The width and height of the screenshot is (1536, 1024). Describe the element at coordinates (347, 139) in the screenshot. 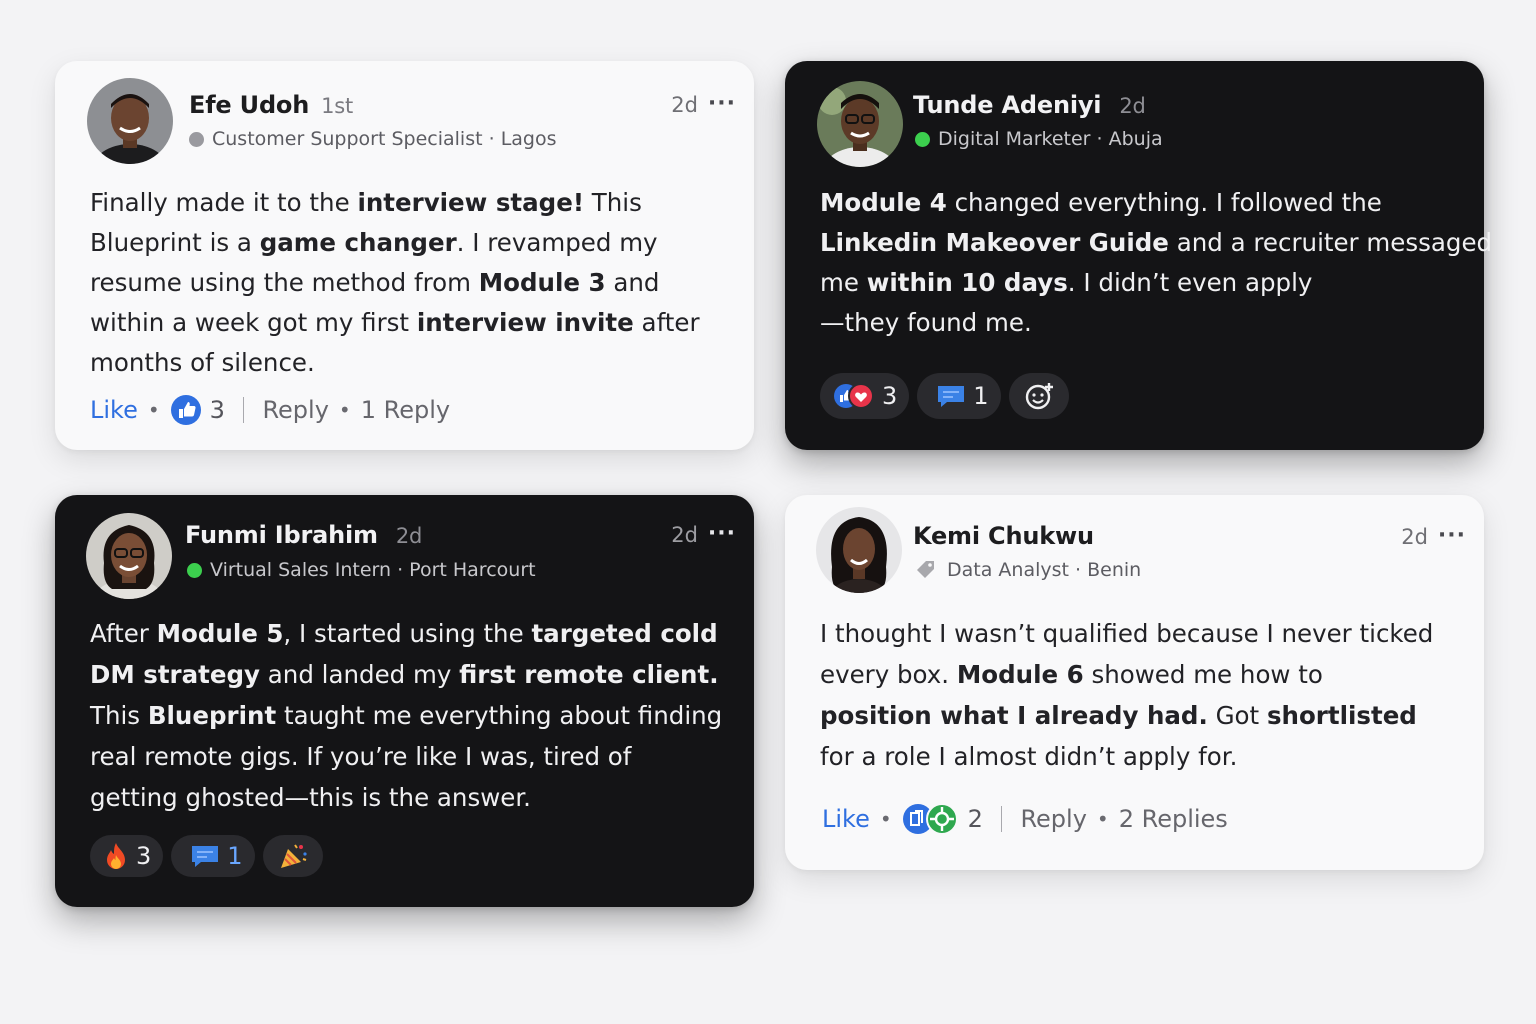

I see `author-title: Customer Support Specialist` at that location.